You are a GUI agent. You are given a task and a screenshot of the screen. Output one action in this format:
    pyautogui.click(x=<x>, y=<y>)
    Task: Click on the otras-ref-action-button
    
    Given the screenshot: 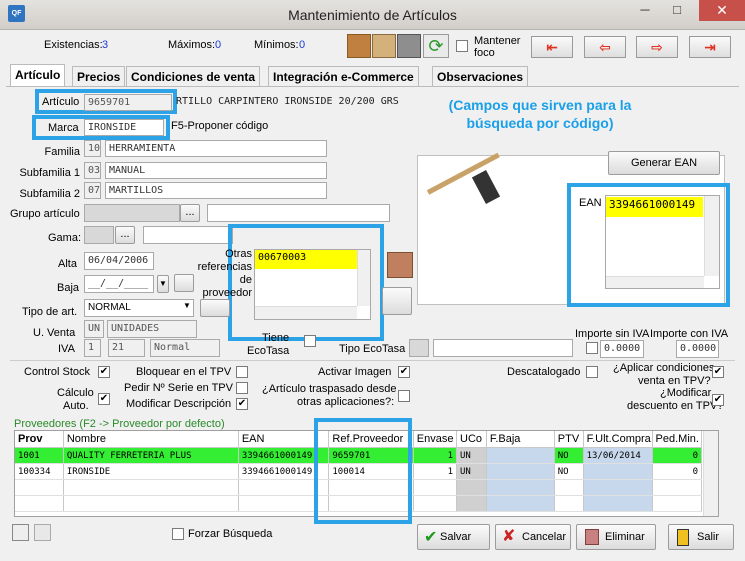 What is the action you would take?
    pyautogui.click(x=397, y=301)
    